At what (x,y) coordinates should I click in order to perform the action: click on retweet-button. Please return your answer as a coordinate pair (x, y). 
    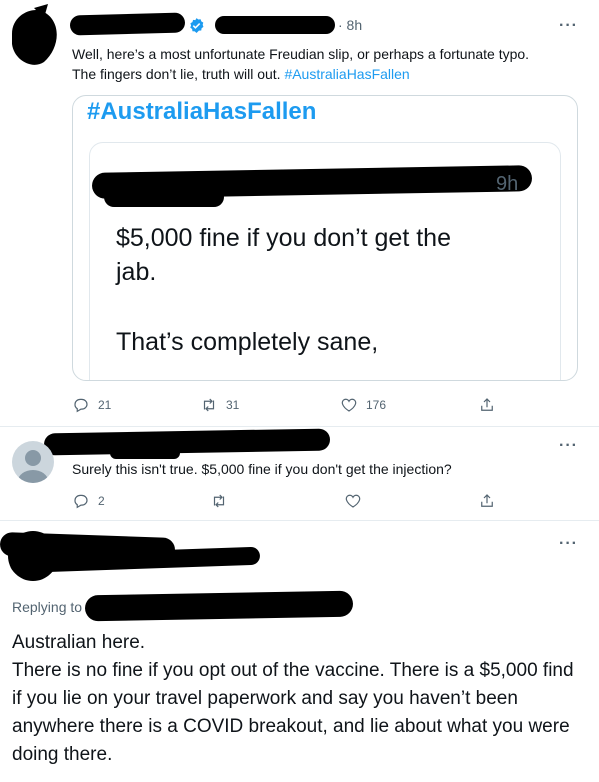
    Looking at the image, I should click on (219, 501).